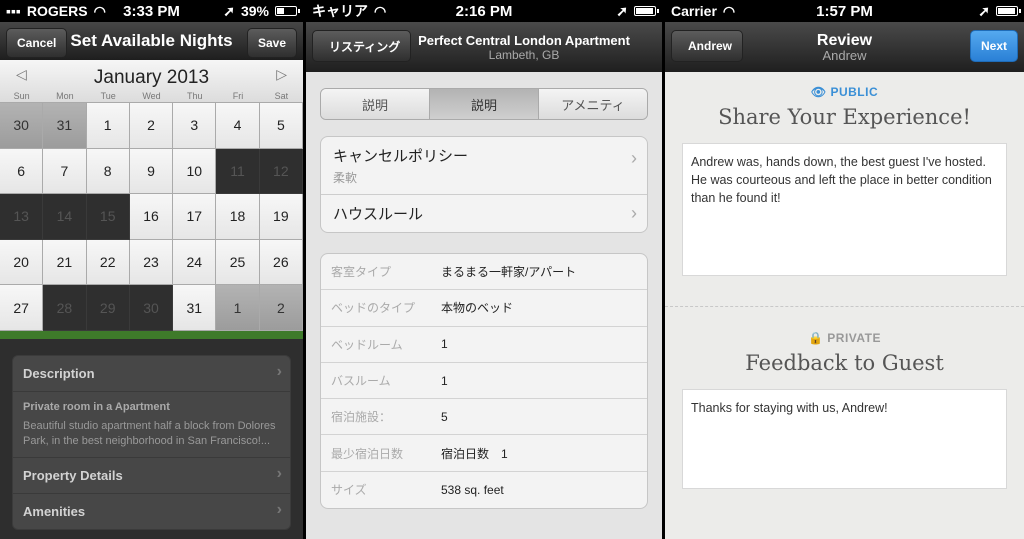 The height and width of the screenshot is (539, 1024). Describe the element at coordinates (844, 439) in the screenshot. I see `private-feedback-textarea: Thanks for staying with us, Andrew!` at that location.